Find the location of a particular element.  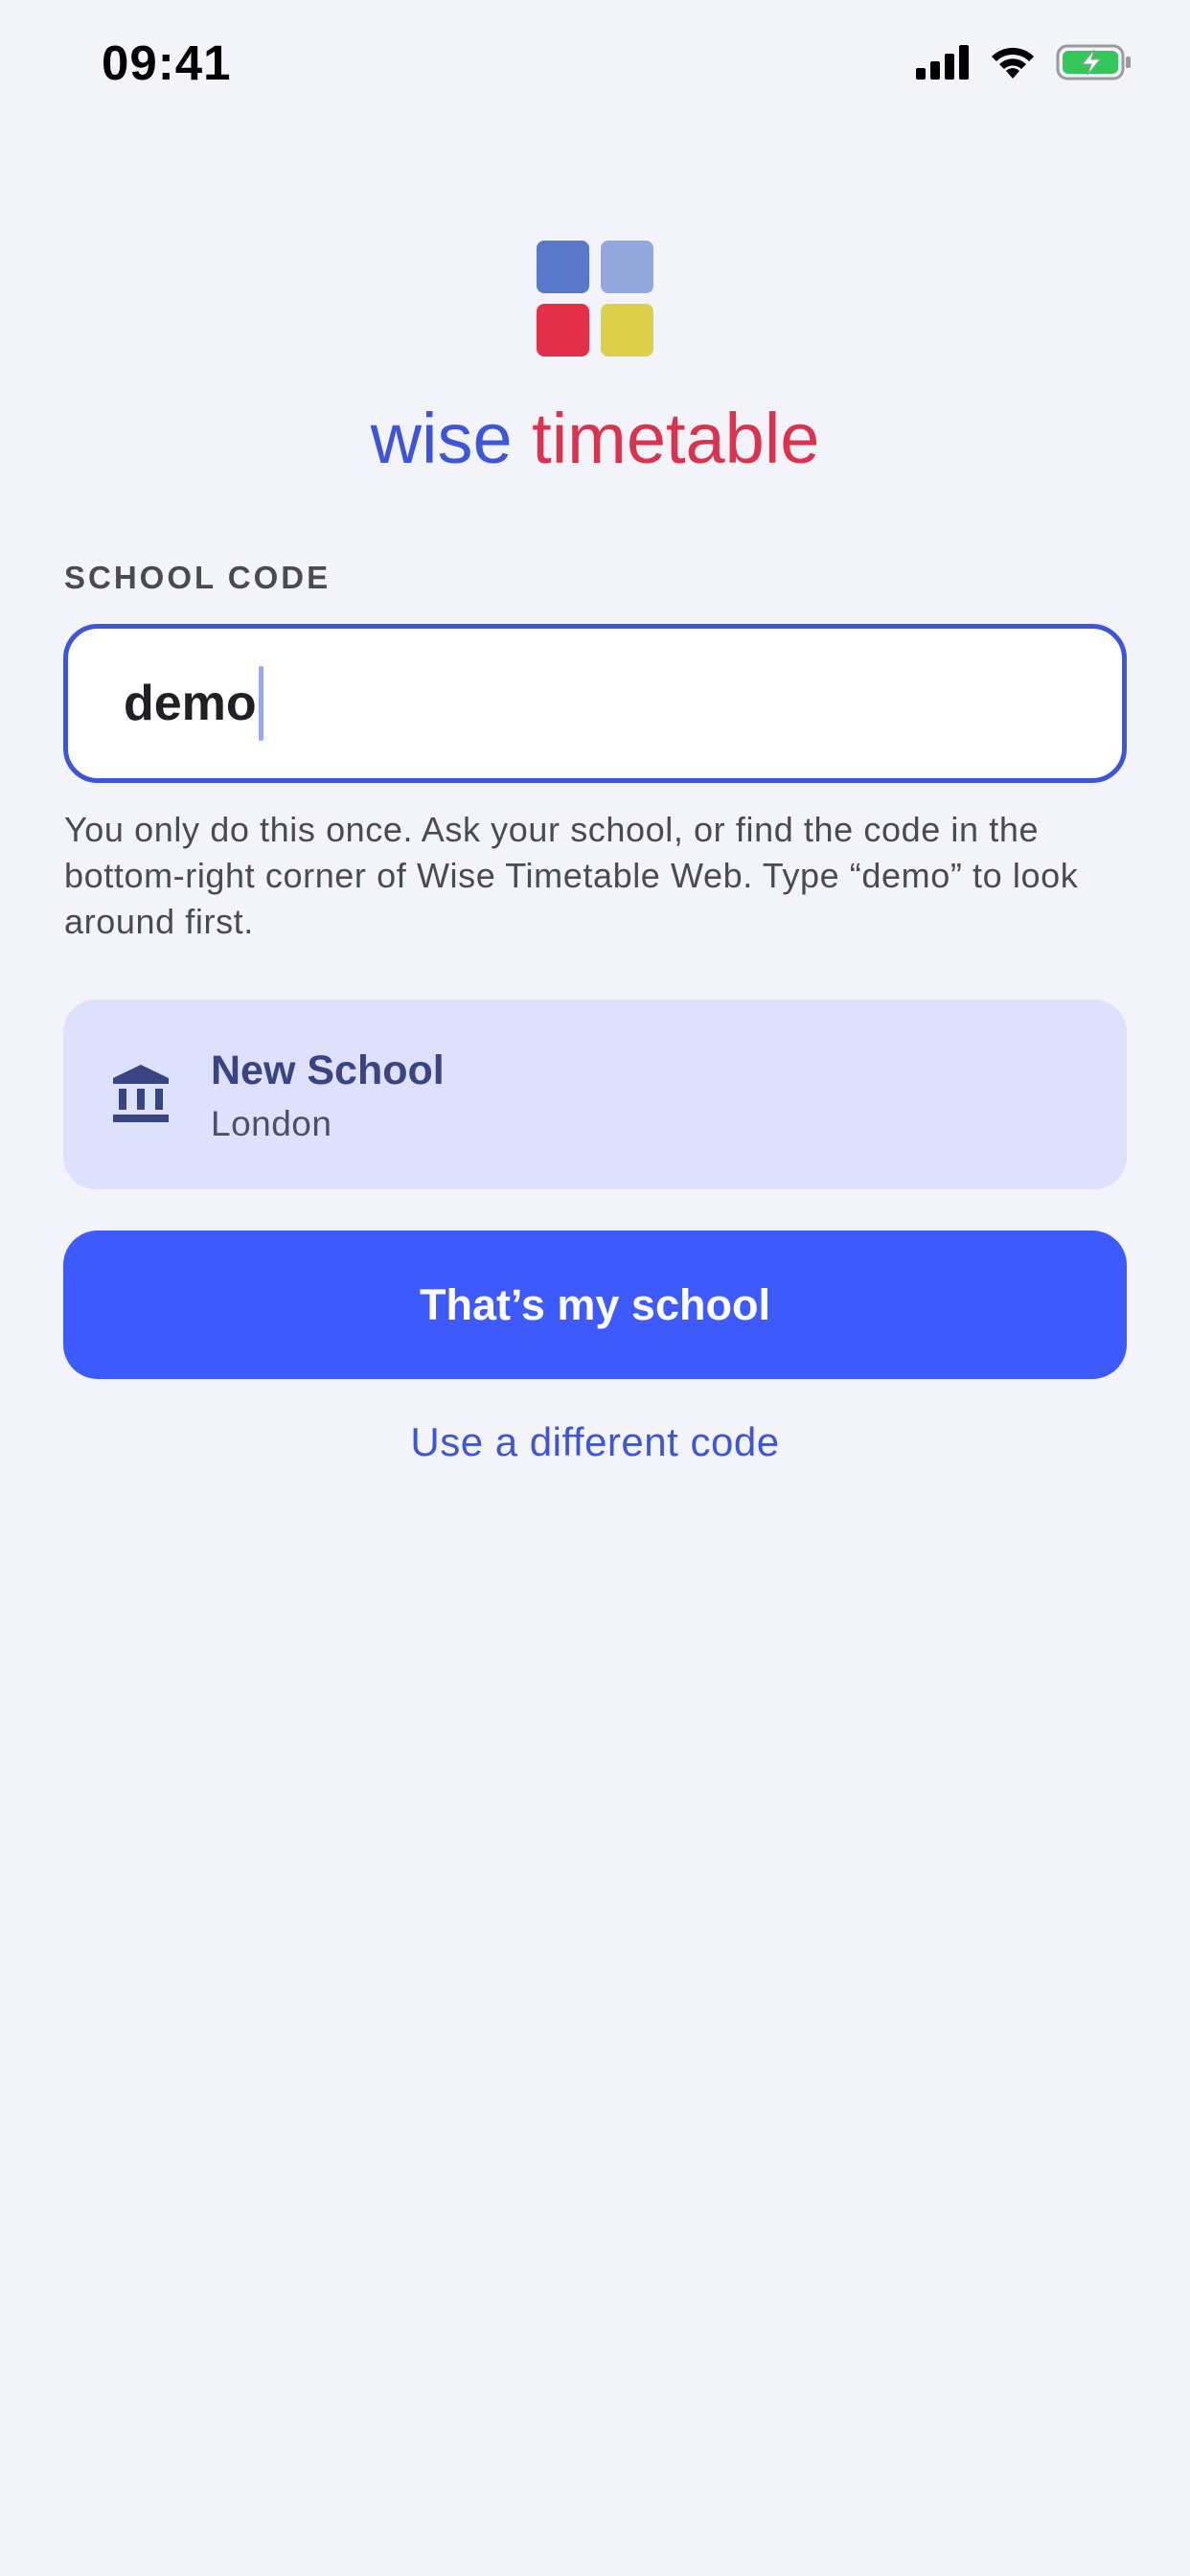

school-result-card: New School London is located at coordinates (595, 1094).